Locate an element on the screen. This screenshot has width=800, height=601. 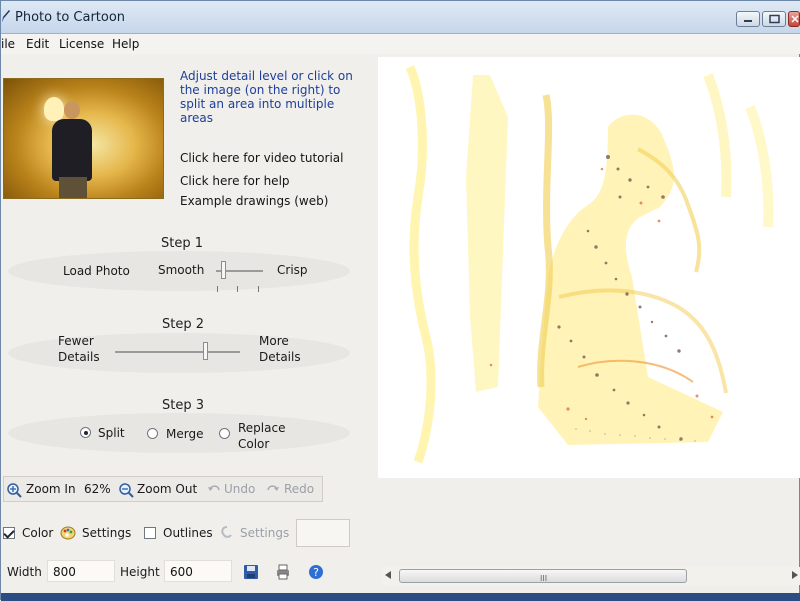
palette-icon is located at coordinates (68, 533).